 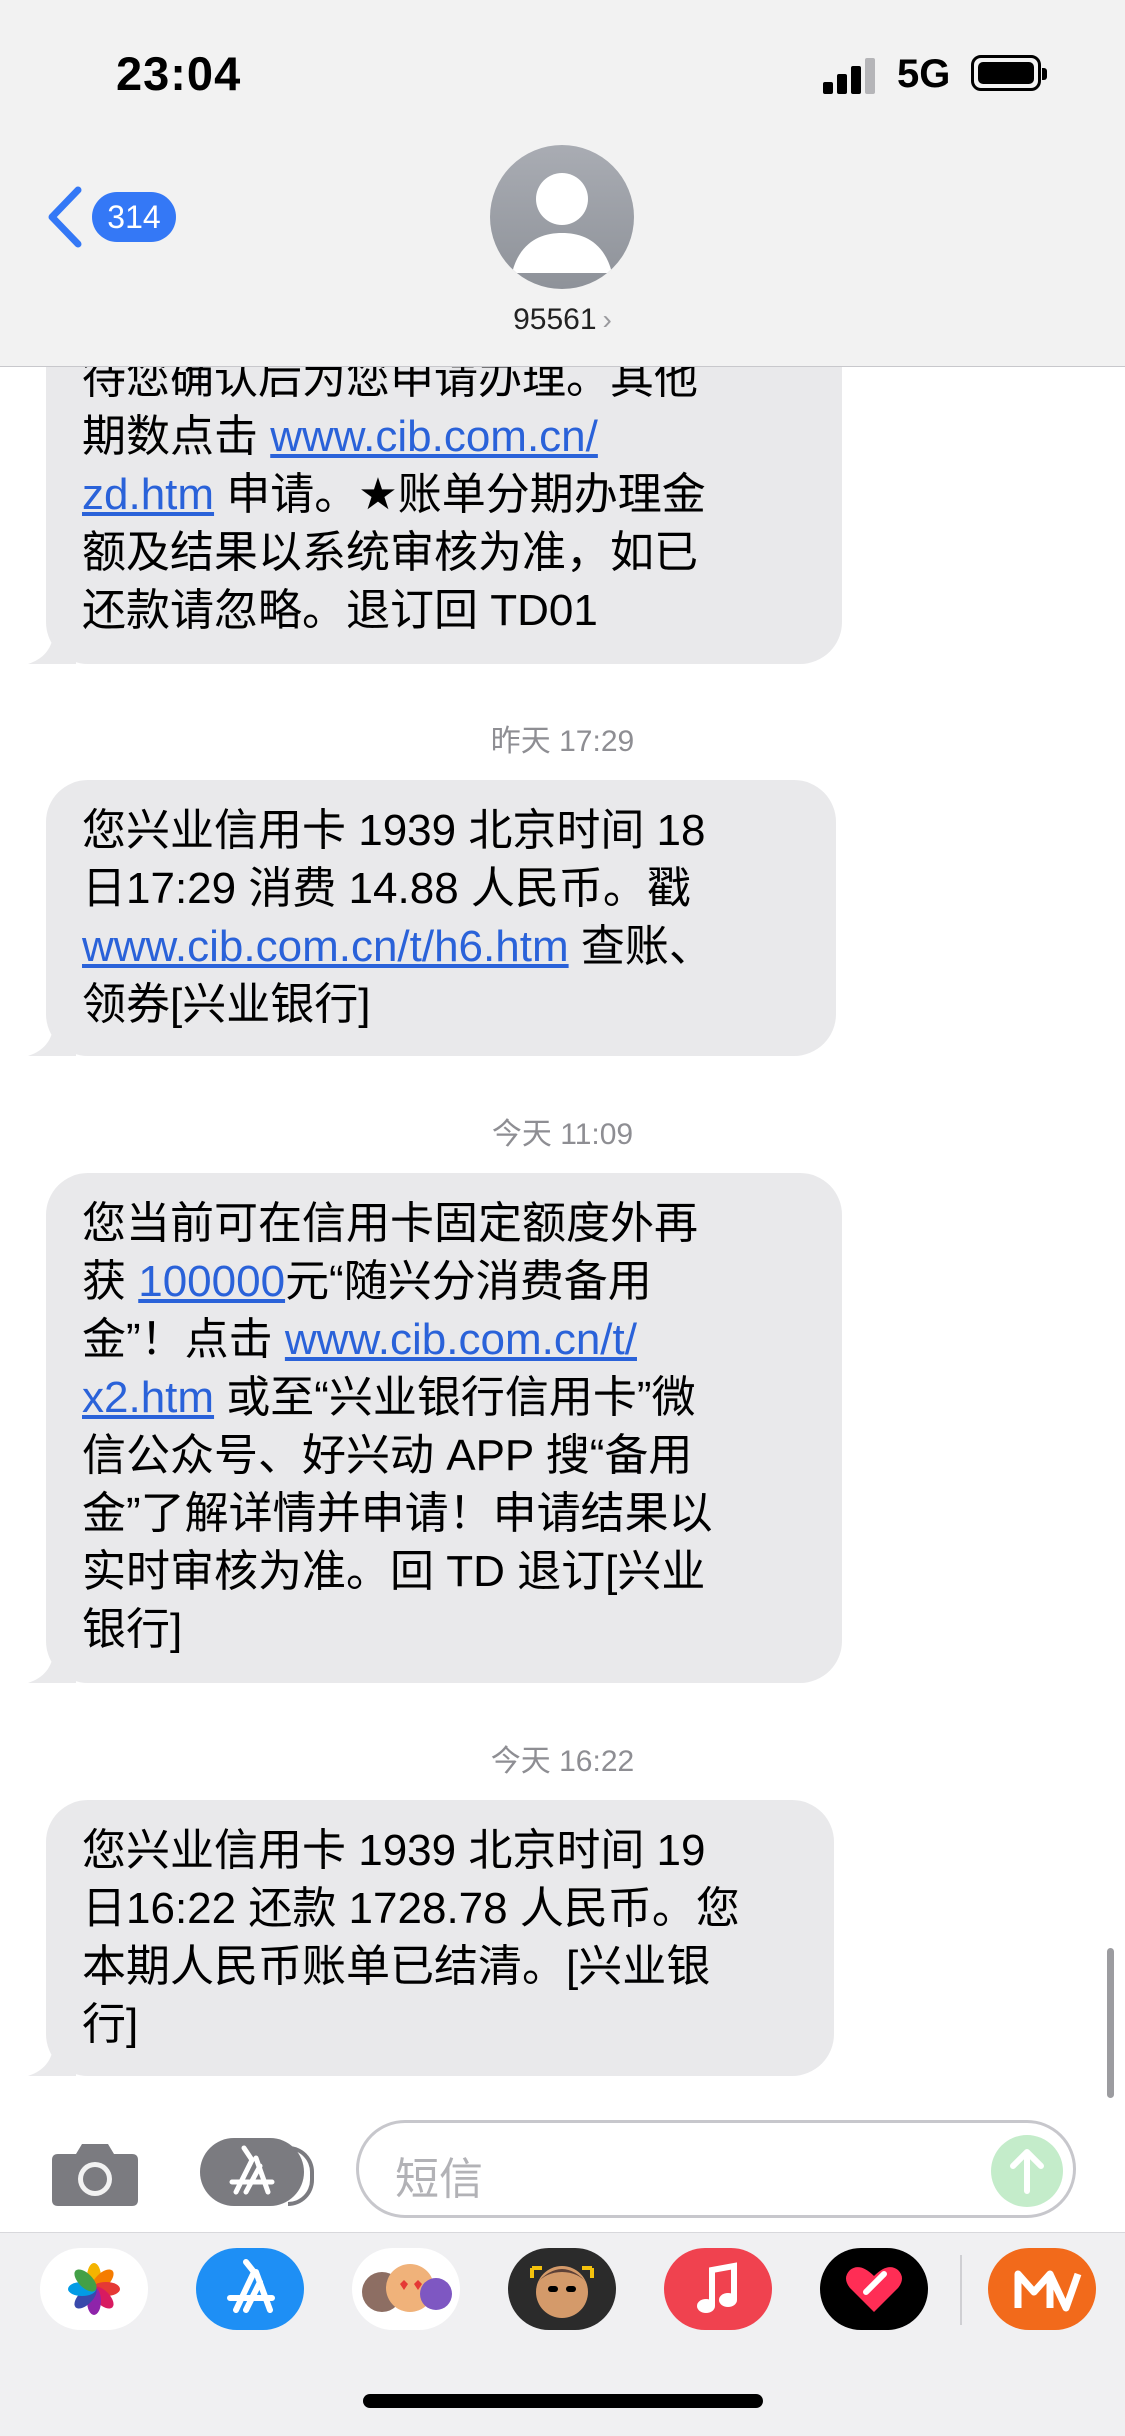 What do you see at coordinates (852, 75) in the screenshot?
I see `cellular-signal-icon` at bounding box center [852, 75].